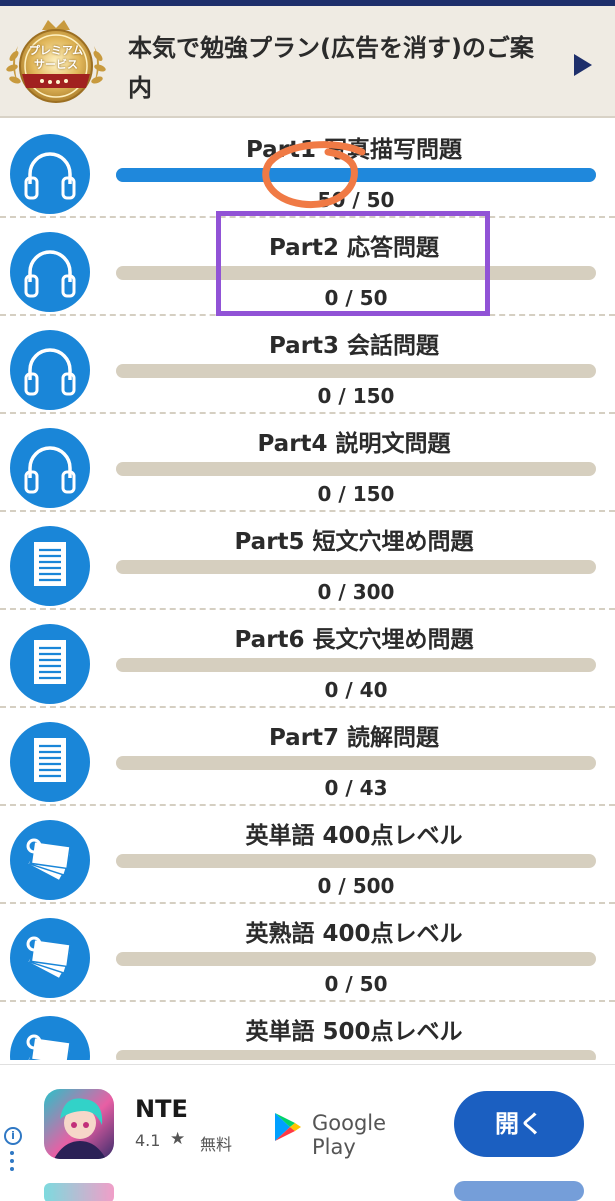 The image size is (615, 1201). What do you see at coordinates (356, 886) in the screenshot?
I see `progress-count: 0 / 500` at bounding box center [356, 886].